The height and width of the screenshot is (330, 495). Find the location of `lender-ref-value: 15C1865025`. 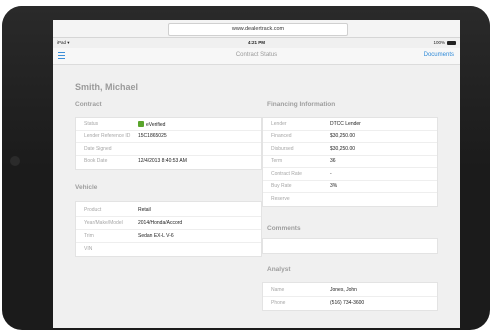

lender-ref-value: 15C1865025 is located at coordinates (152, 136).